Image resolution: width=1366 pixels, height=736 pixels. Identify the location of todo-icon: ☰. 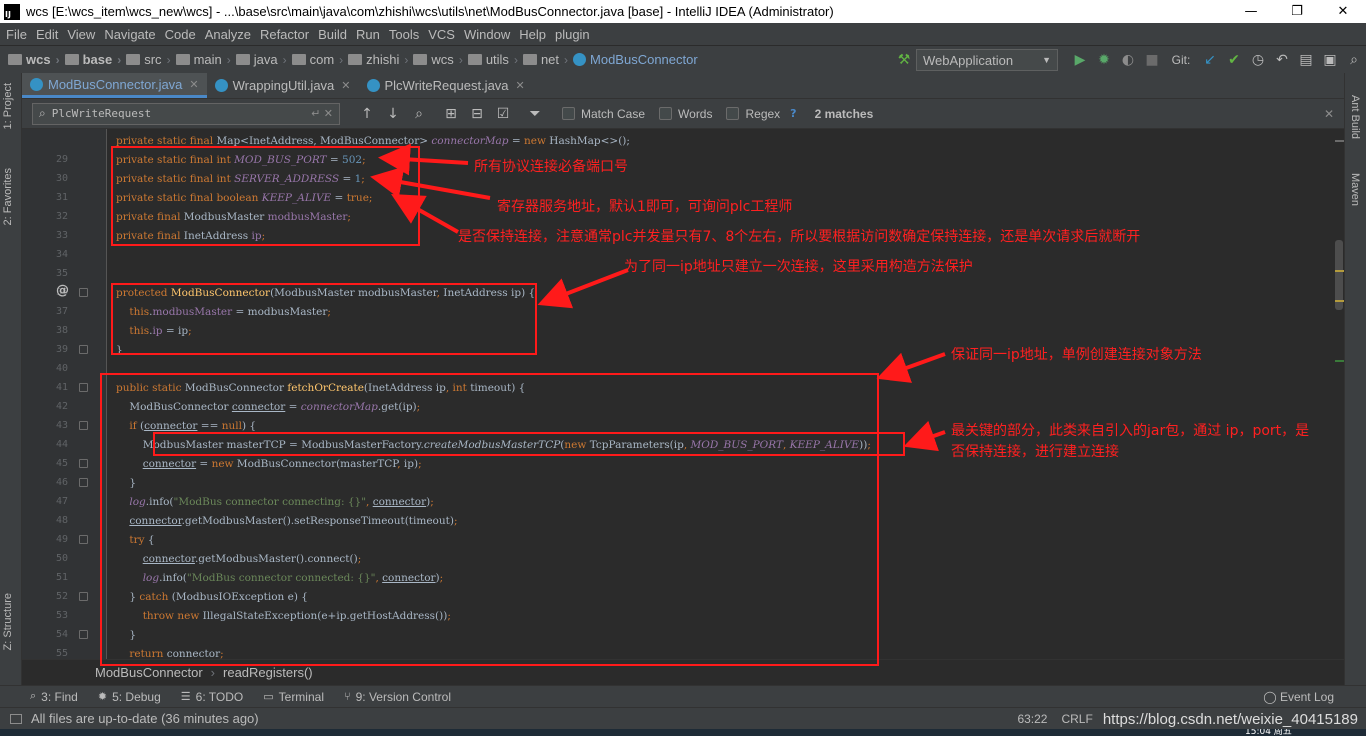
(185, 697).